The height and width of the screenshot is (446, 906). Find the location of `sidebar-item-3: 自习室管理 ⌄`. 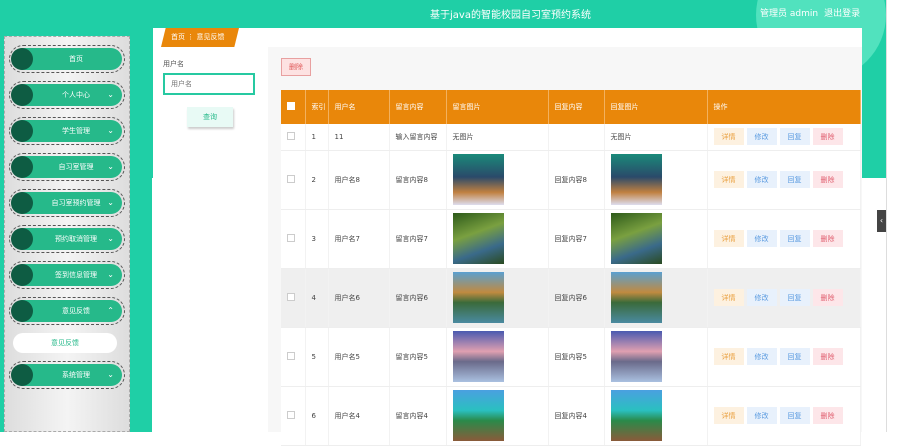

sidebar-item-3: 自习室管理 ⌄ is located at coordinates (67, 167).